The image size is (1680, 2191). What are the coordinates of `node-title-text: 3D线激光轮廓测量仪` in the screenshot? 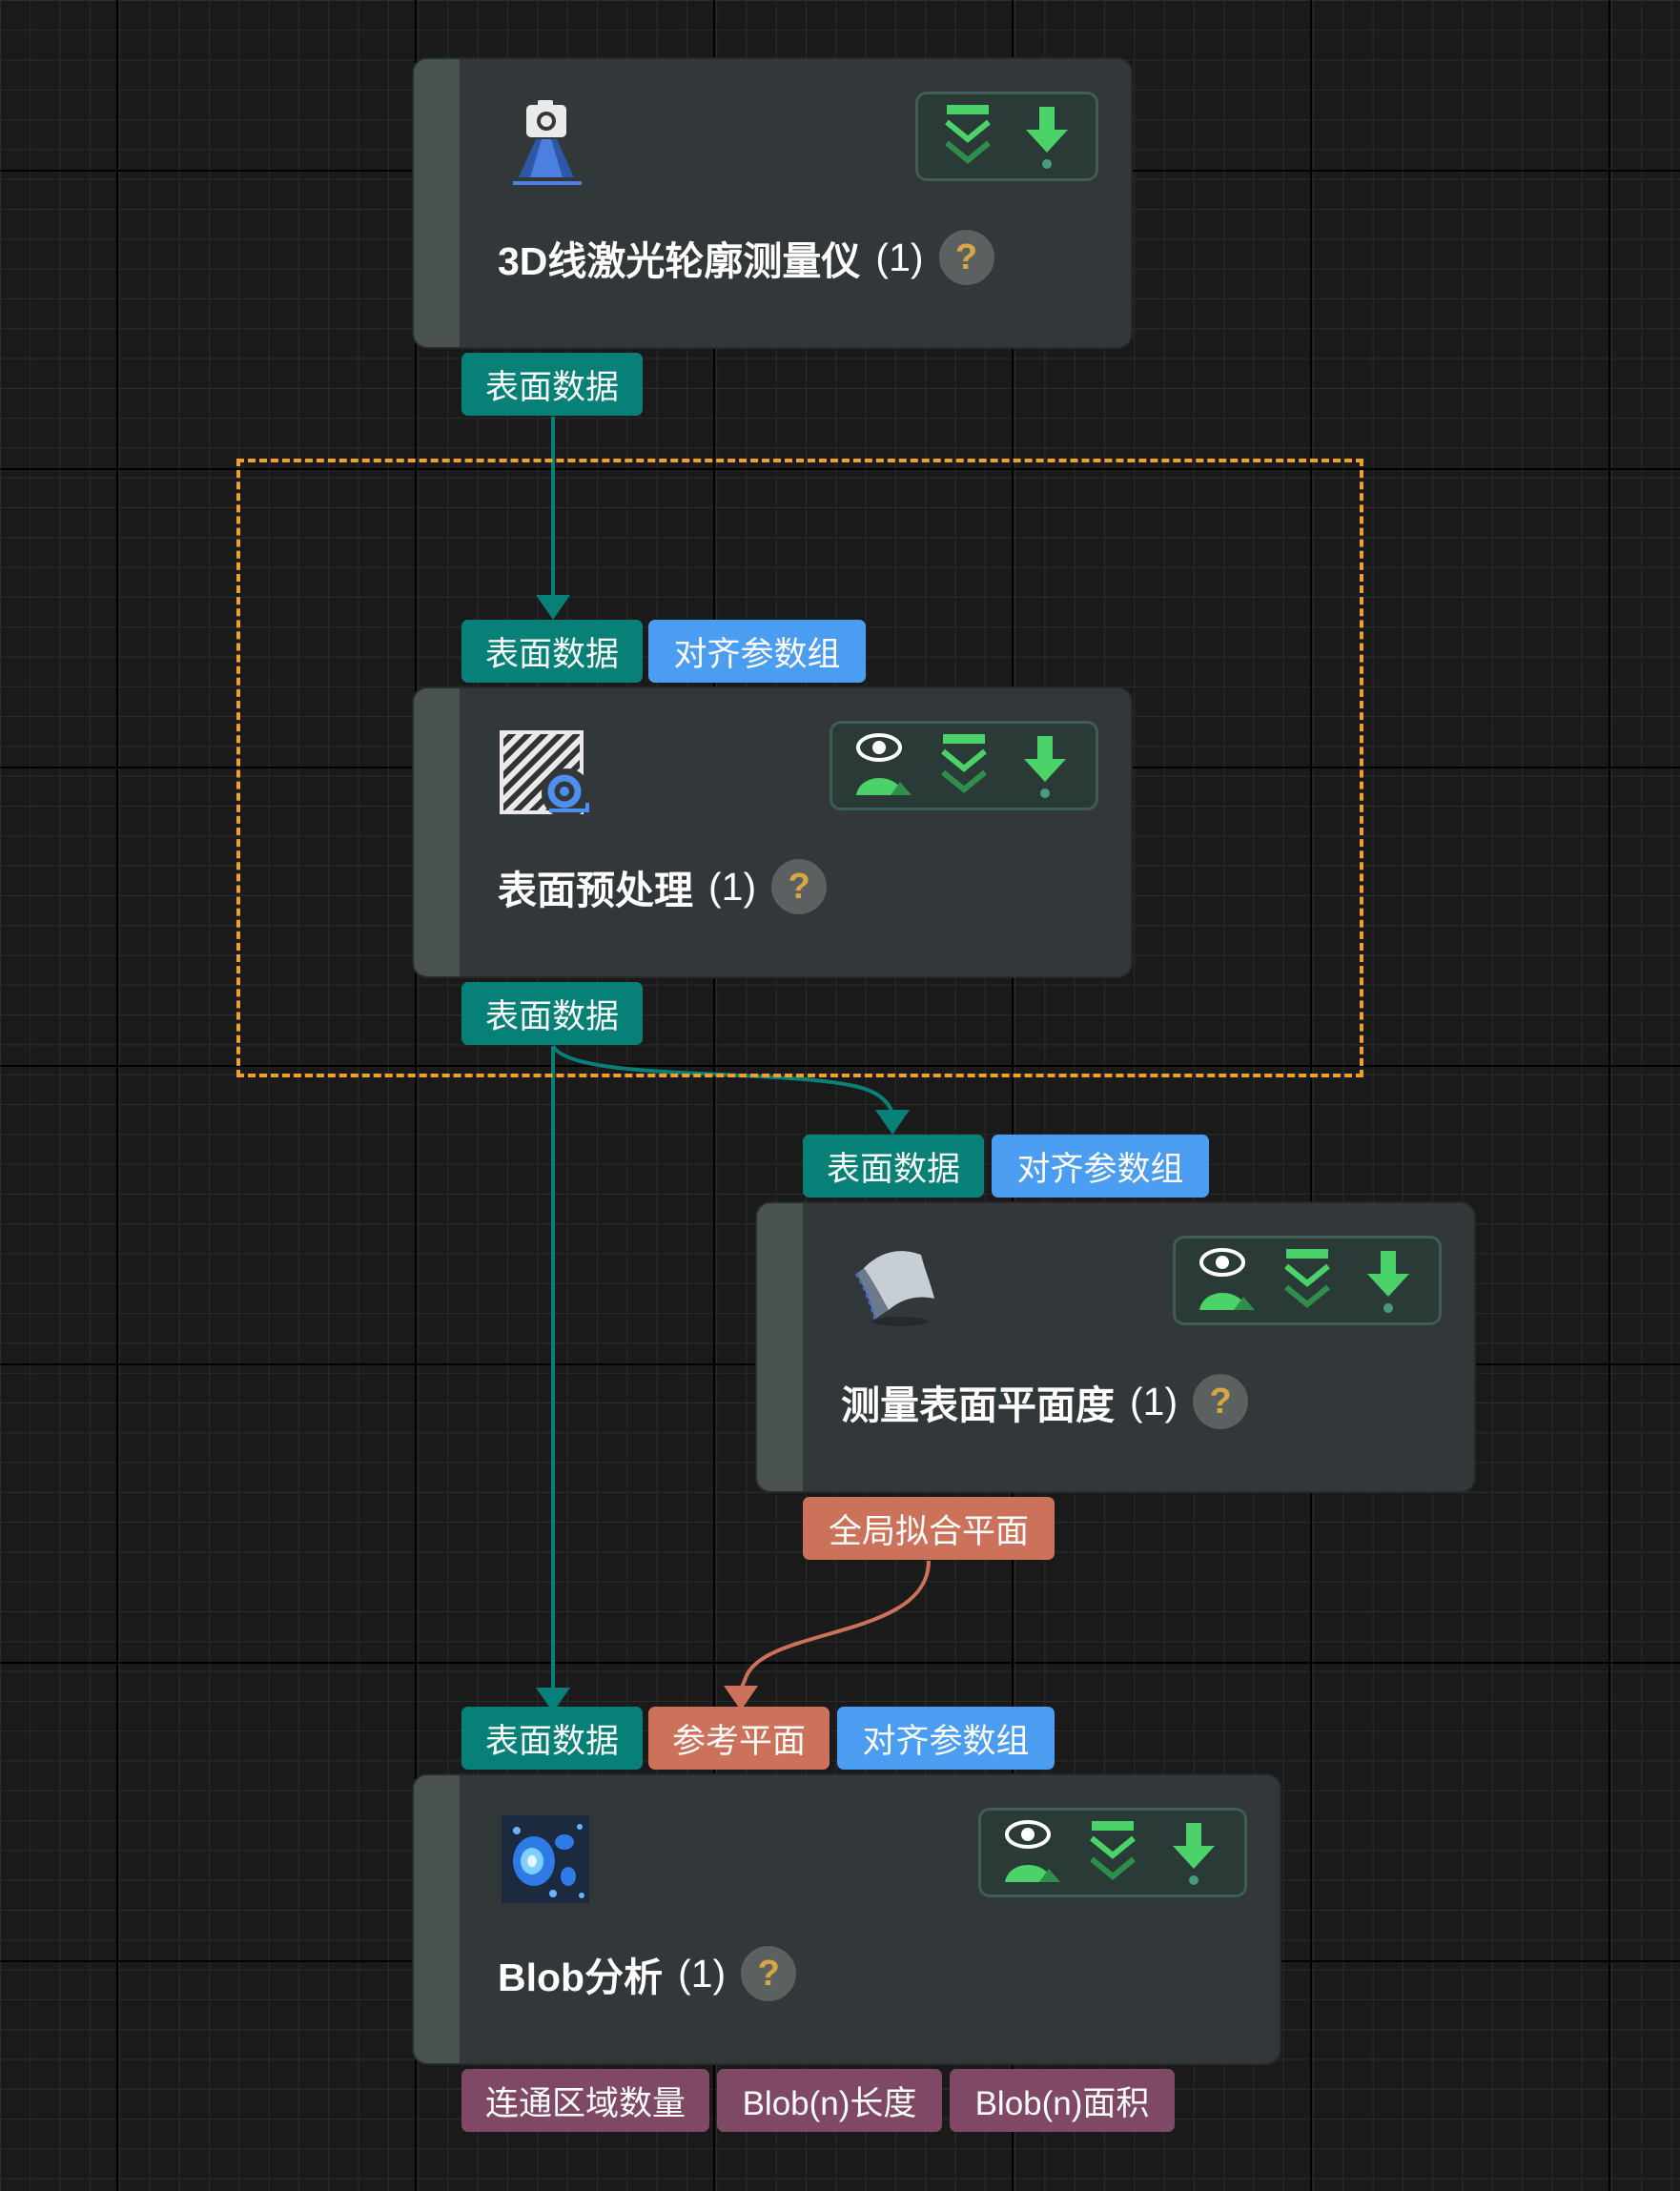 It's located at (680, 261).